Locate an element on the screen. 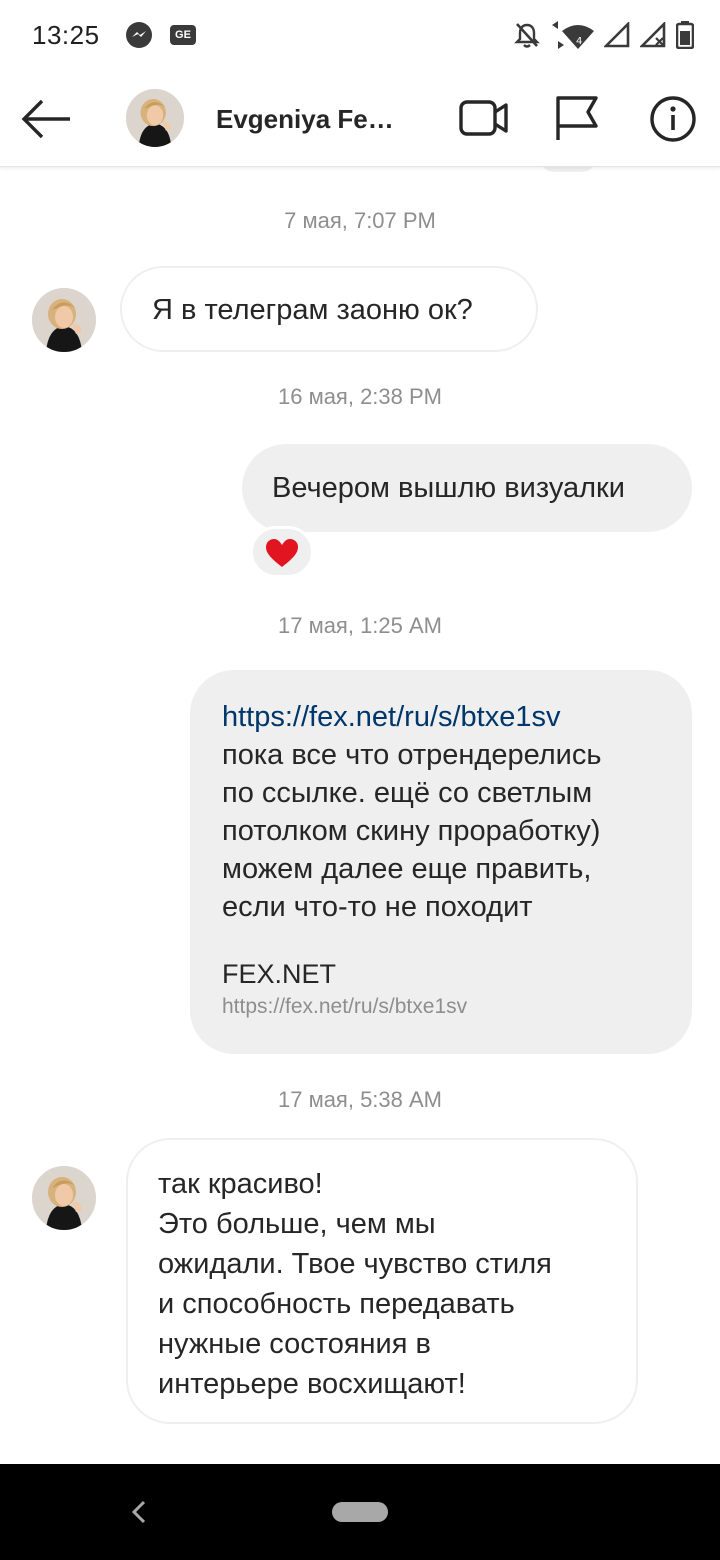  timestamp: 17 мая, 5:38 AM is located at coordinates (359, 1099).